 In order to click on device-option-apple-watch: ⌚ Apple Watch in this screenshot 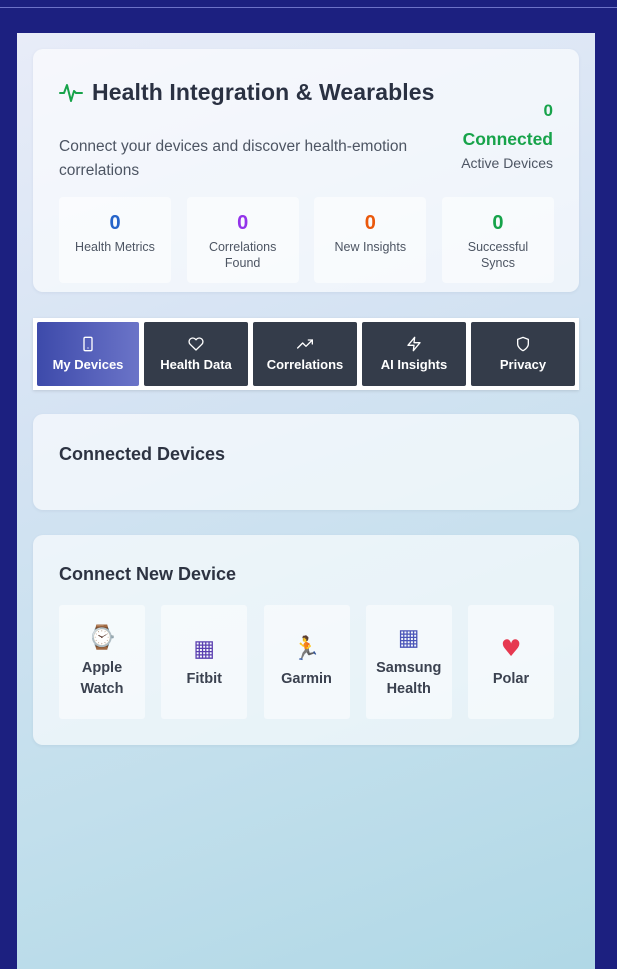, I will do `click(102, 662)`.